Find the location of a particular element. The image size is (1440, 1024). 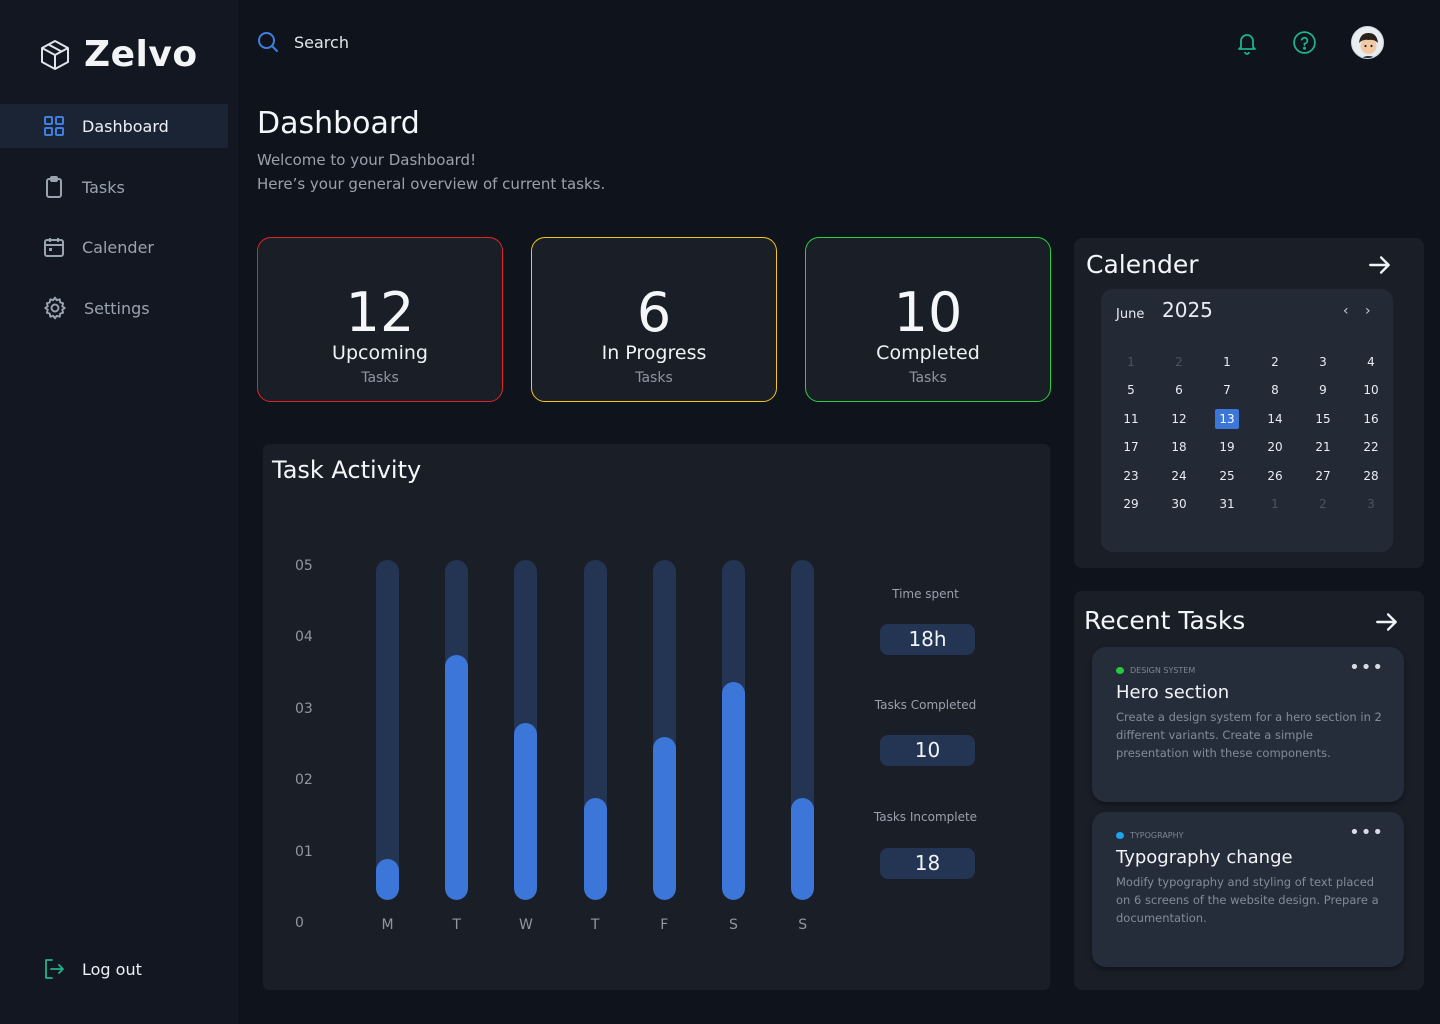

calendar-day: 18 is located at coordinates (1179, 447).